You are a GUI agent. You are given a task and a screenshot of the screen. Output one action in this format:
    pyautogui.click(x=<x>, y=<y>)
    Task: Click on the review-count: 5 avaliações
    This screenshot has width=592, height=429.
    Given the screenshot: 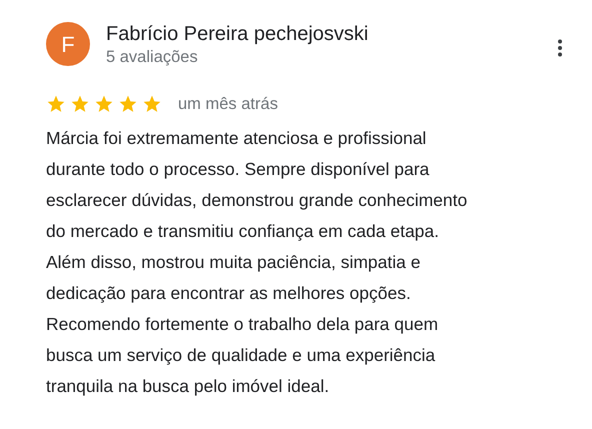 What is the action you would take?
    pyautogui.click(x=152, y=57)
    